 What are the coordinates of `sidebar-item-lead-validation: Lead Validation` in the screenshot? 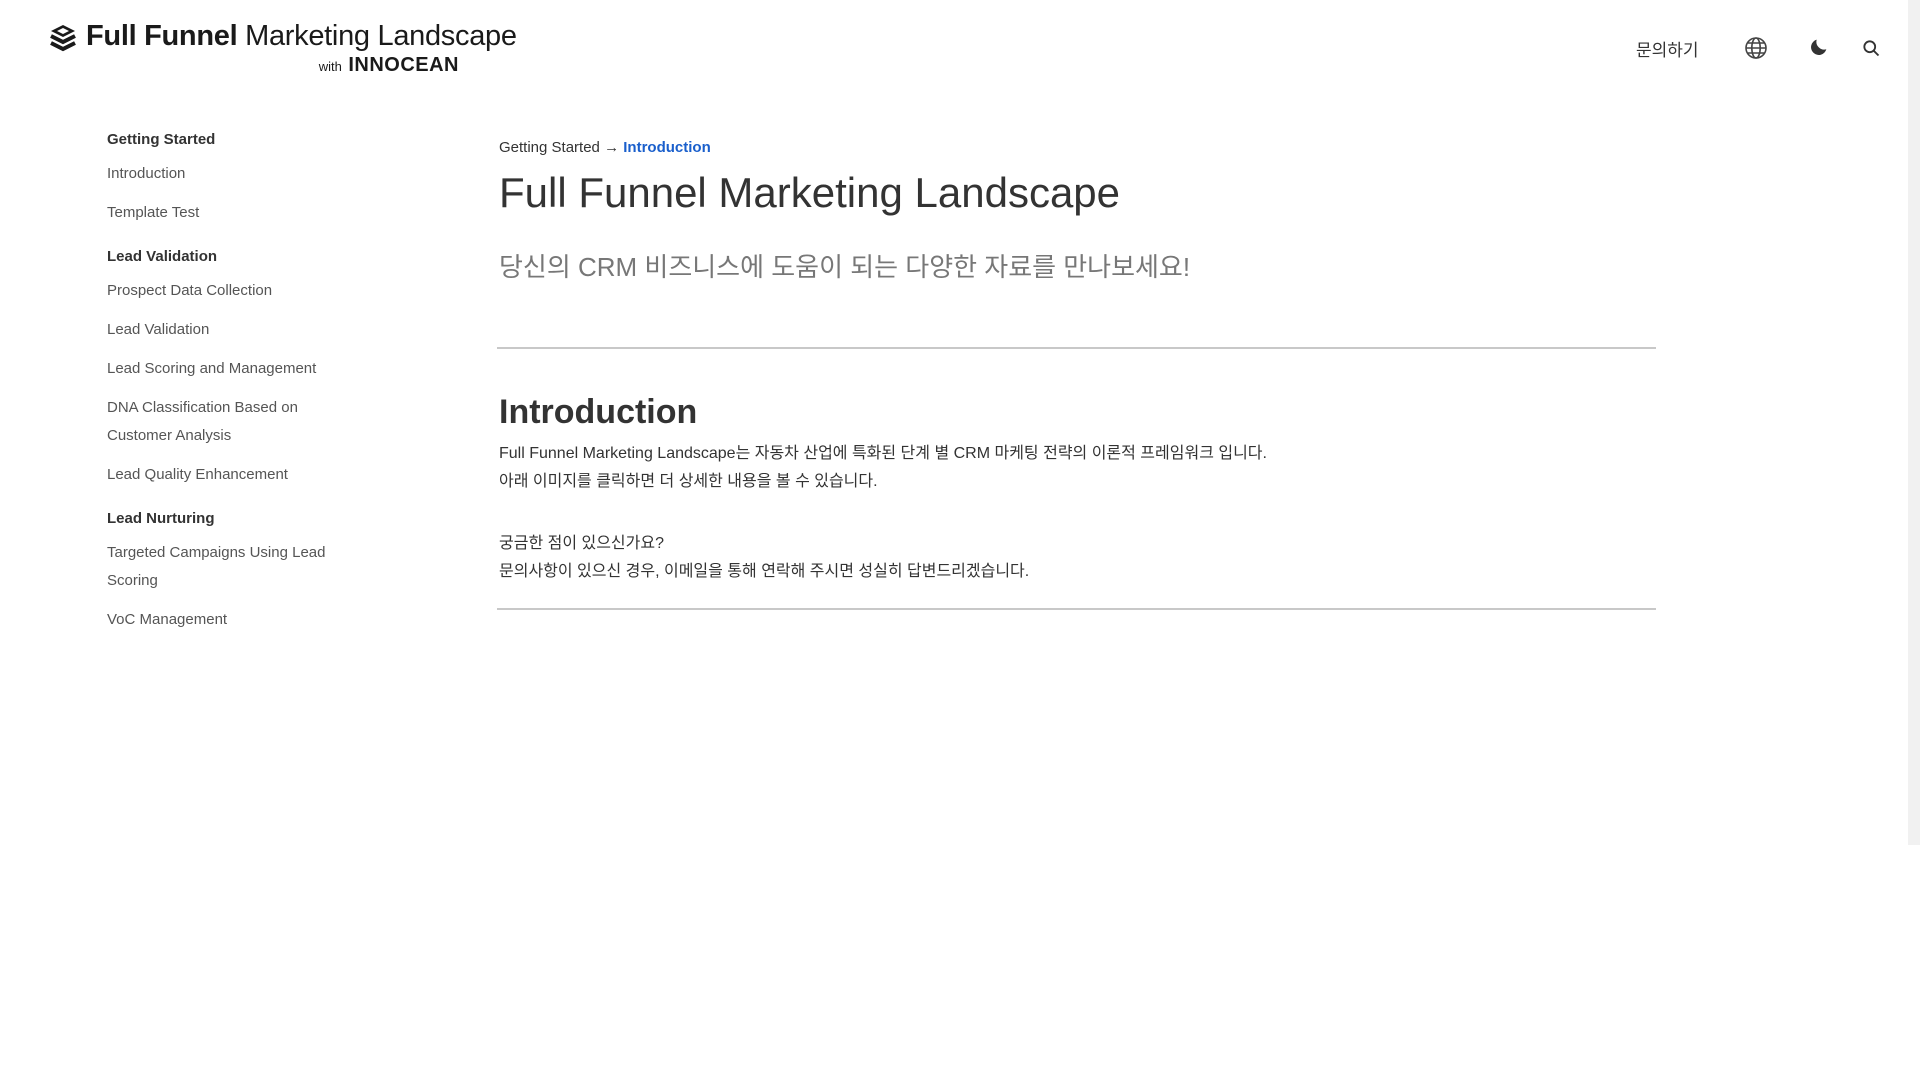 It's located at (227, 330).